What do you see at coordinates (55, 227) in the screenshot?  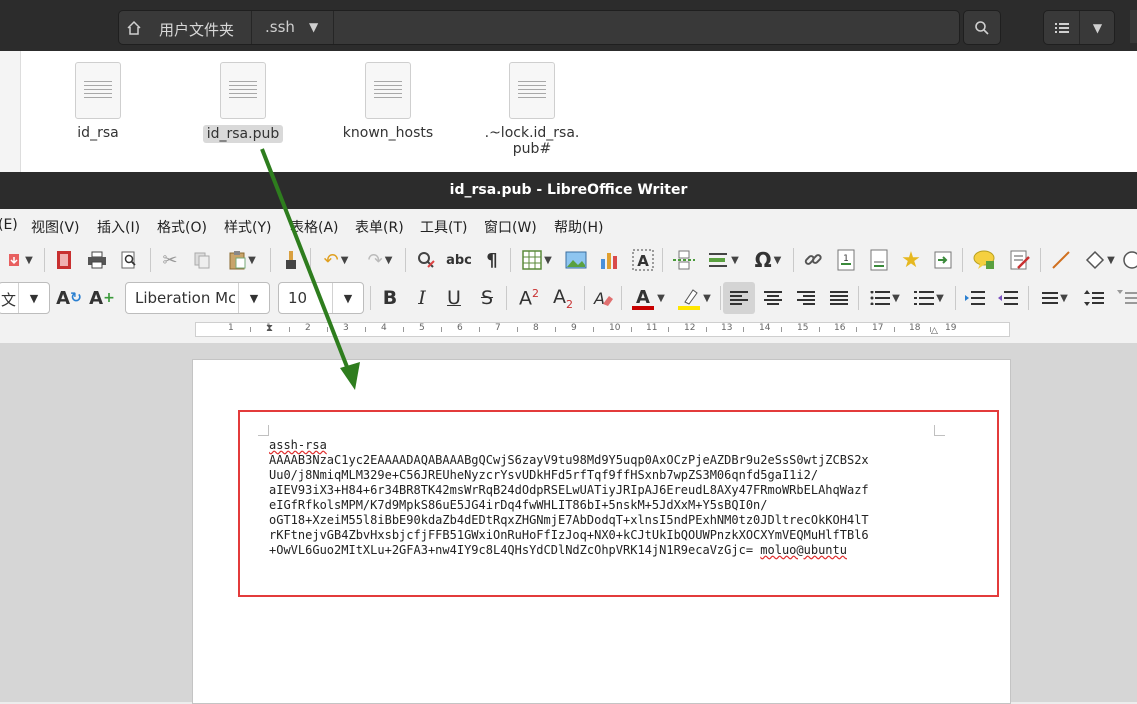 I see `menu-view: 视图(V)` at bounding box center [55, 227].